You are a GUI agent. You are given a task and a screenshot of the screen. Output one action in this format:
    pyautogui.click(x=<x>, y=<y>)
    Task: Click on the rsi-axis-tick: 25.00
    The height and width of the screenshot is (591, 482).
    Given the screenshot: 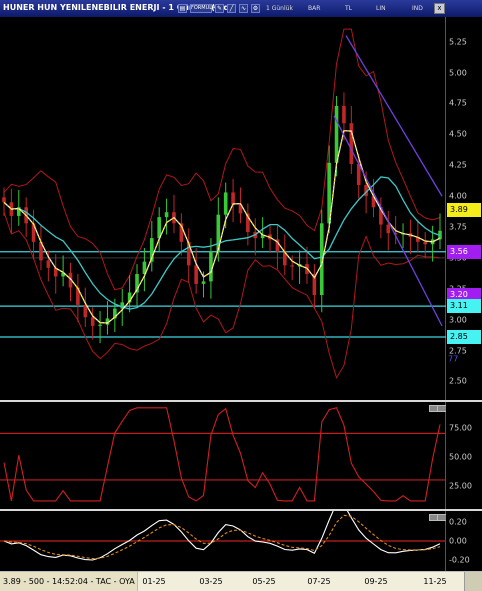 What is the action you would take?
    pyautogui.click(x=460, y=486)
    